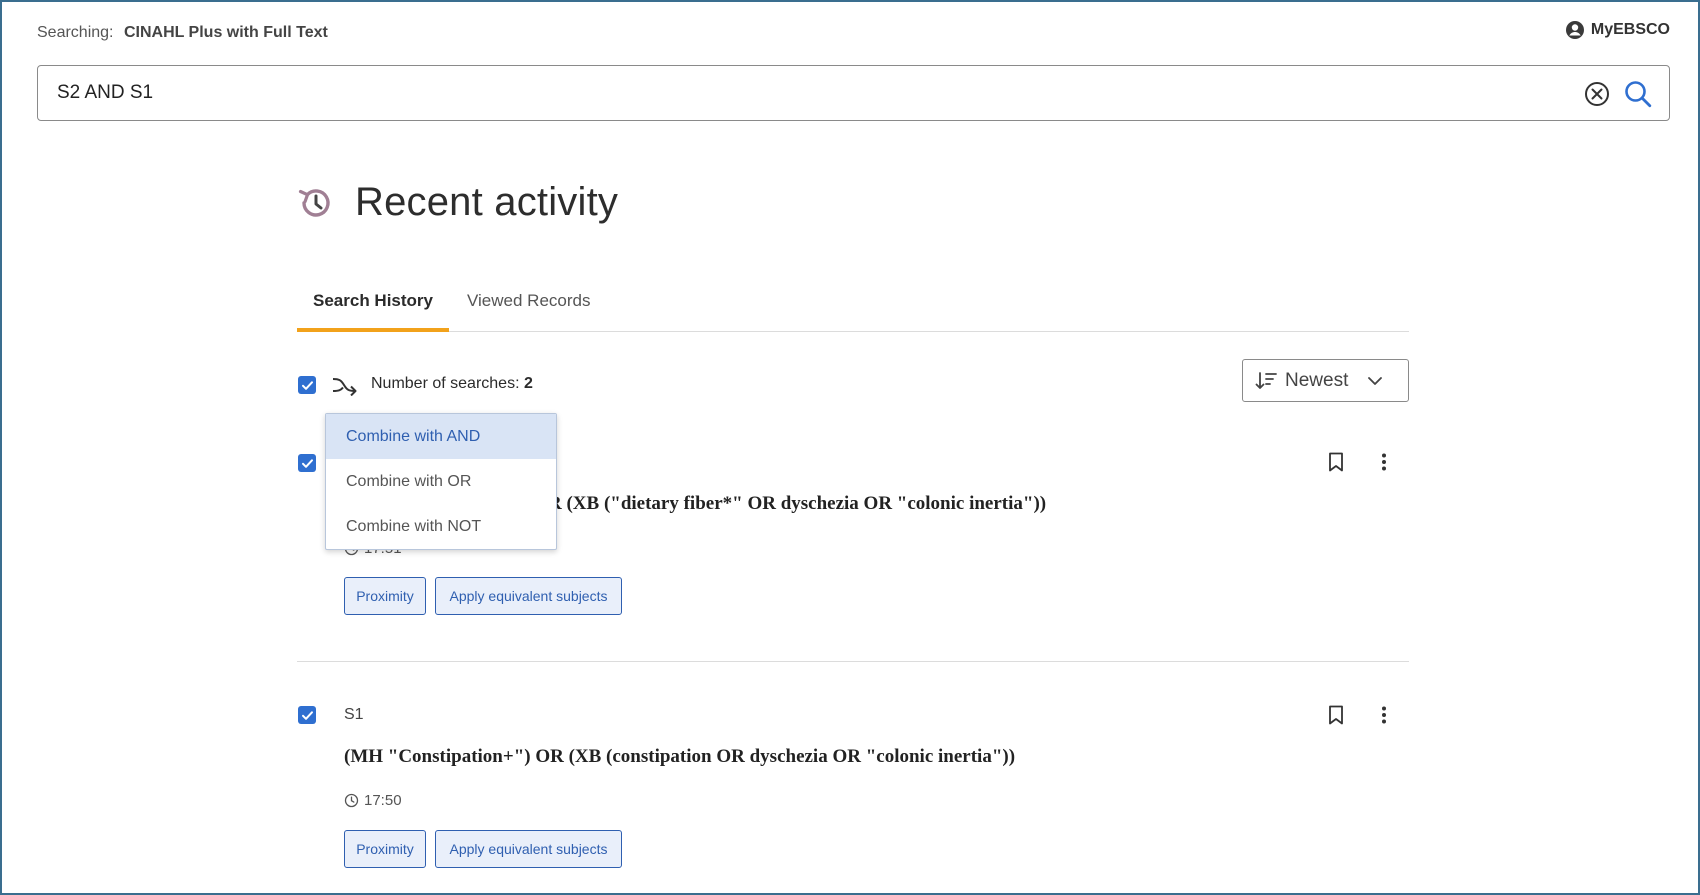 This screenshot has width=1700, height=895. I want to click on myebsco-label: MyEBSCO, so click(1630, 29).